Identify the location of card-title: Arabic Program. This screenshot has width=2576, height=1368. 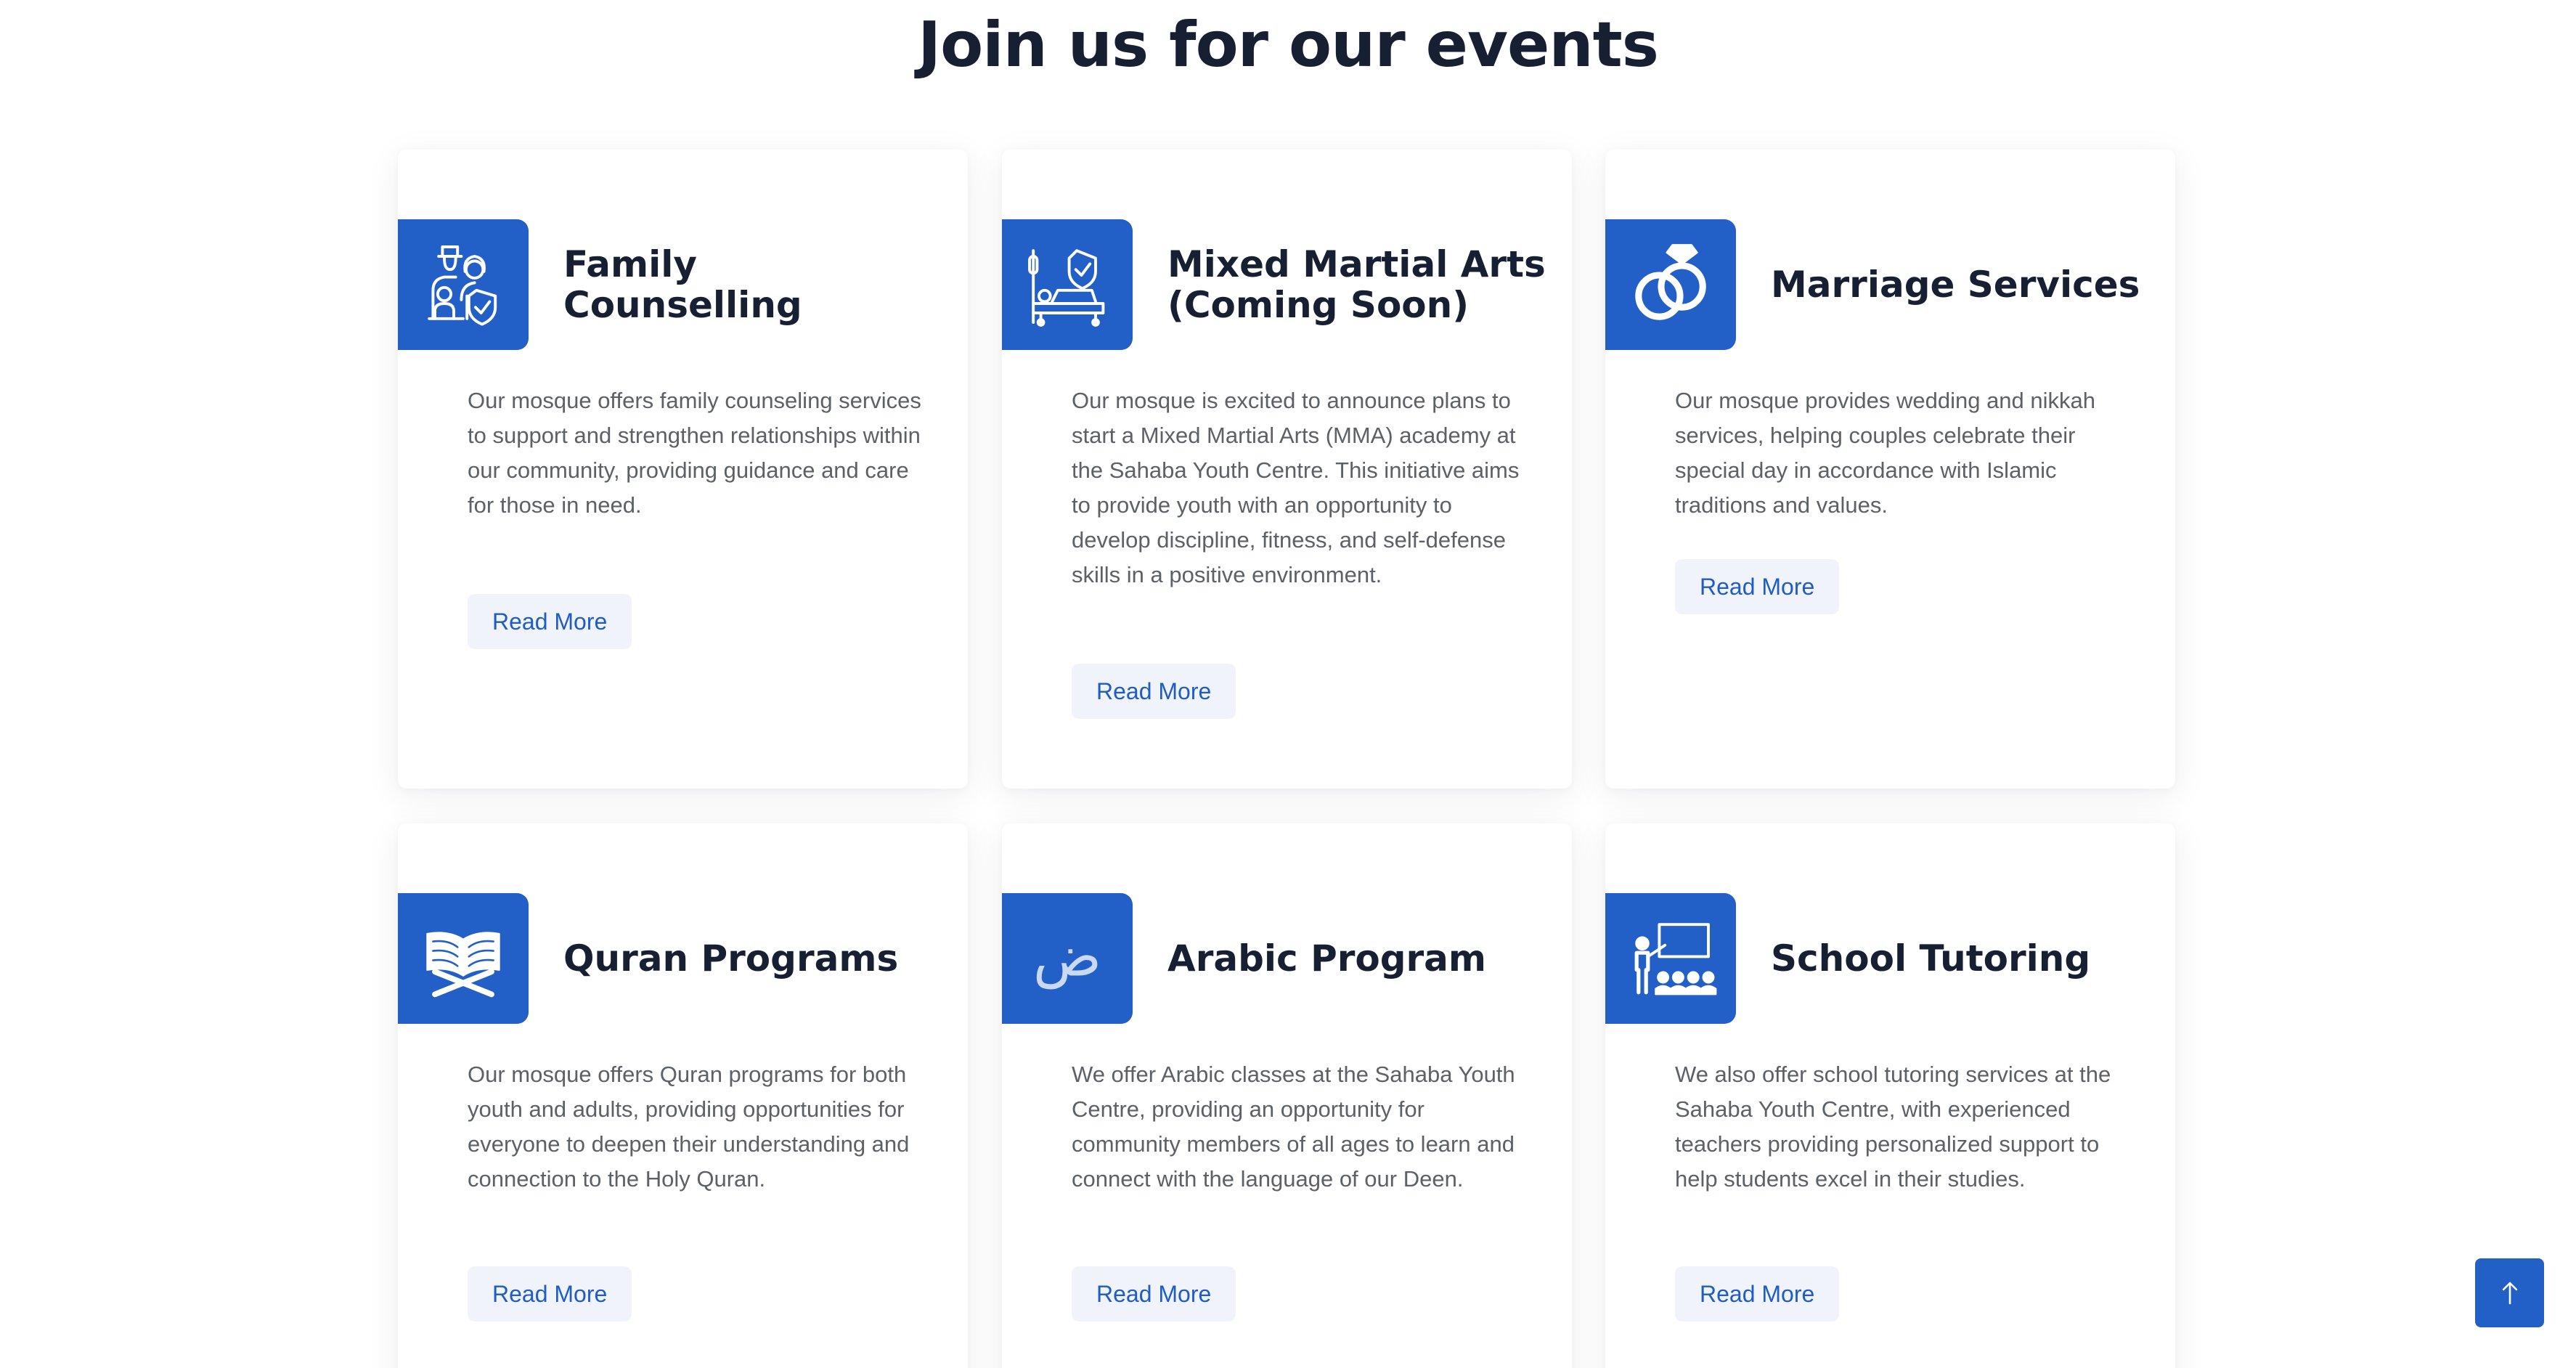
(1359, 958).